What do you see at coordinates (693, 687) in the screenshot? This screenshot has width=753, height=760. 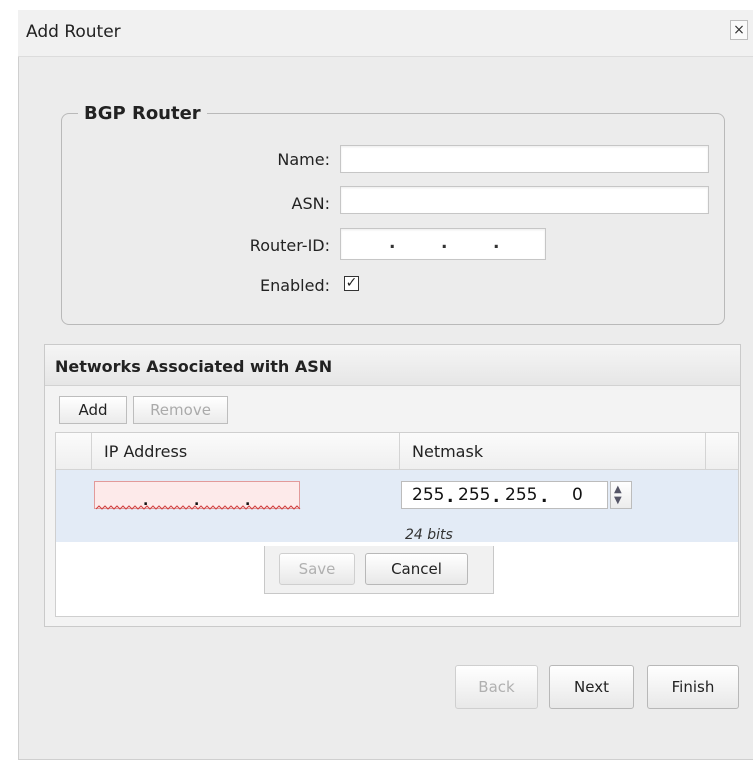 I see `finish-button: Finish` at bounding box center [693, 687].